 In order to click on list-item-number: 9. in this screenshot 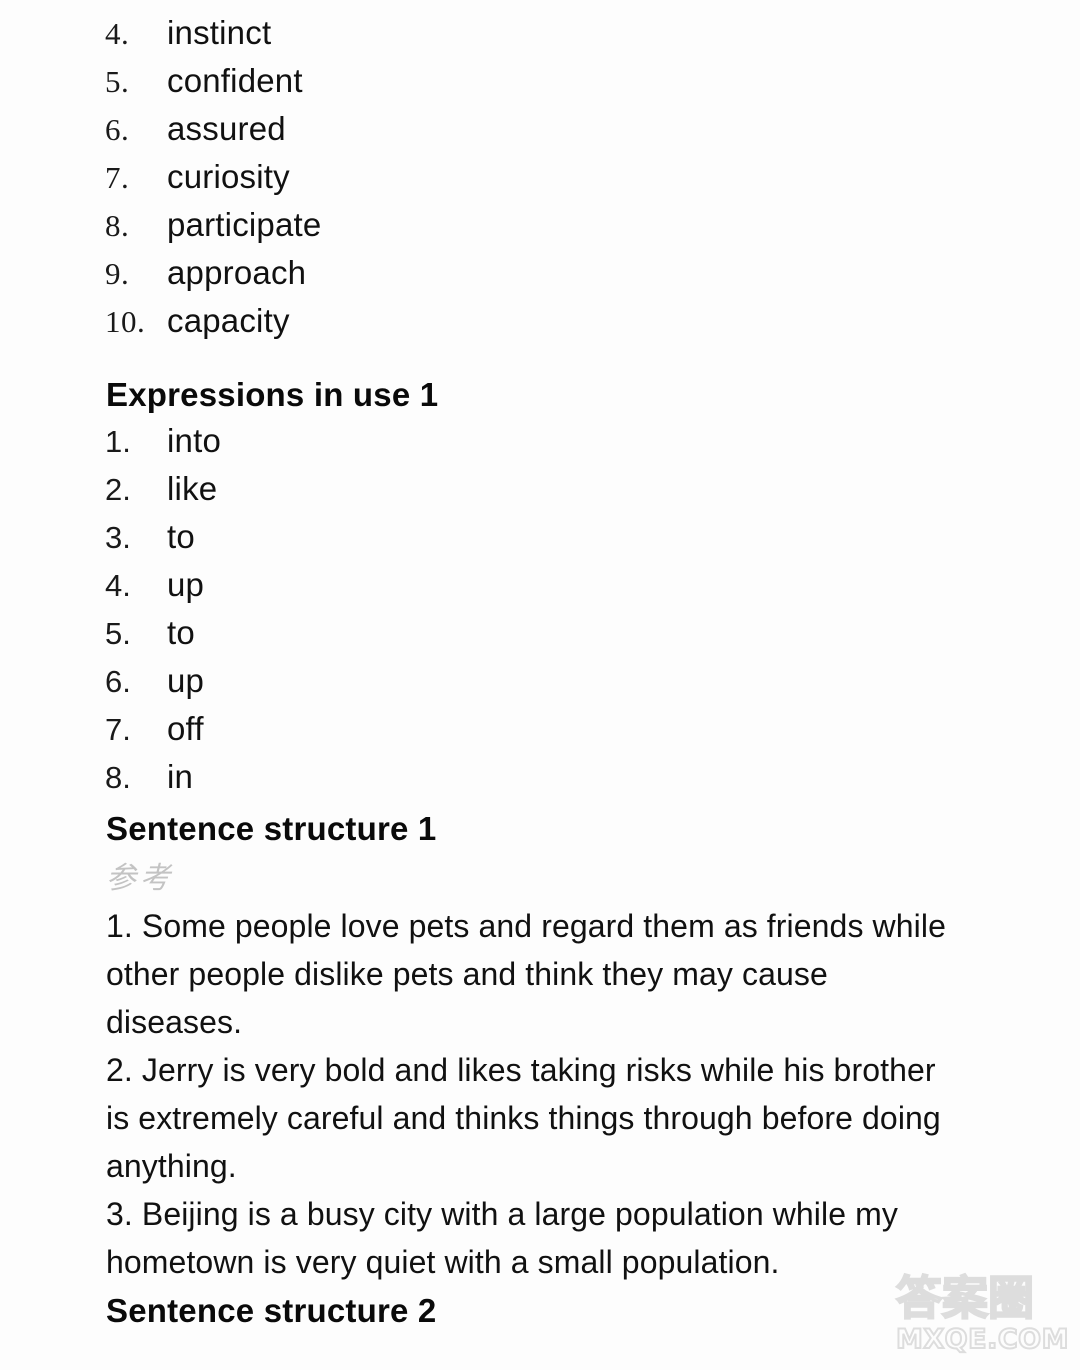, I will do `click(117, 273)`.